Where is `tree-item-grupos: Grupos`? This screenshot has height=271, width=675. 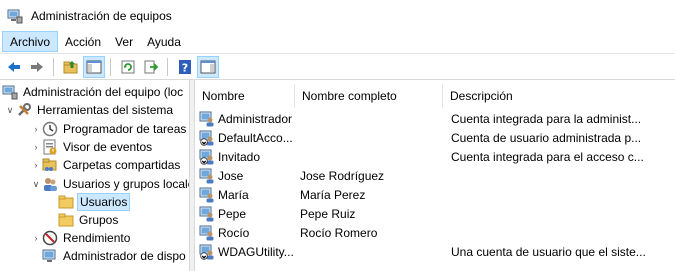 tree-item-grupos: Grupos is located at coordinates (89, 220).